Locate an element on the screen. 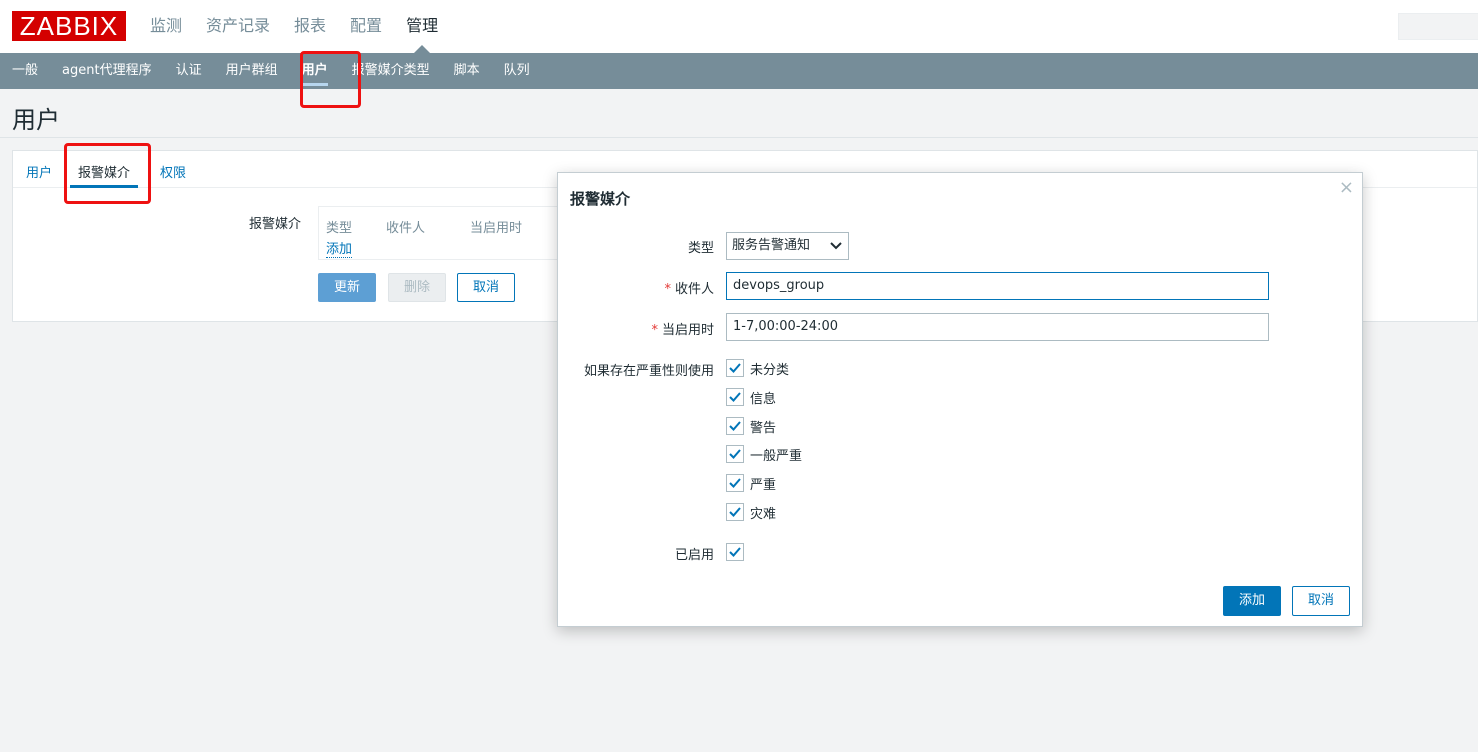 The image size is (1478, 752). subnav-proxies: agent代理程序 is located at coordinates (107, 71).